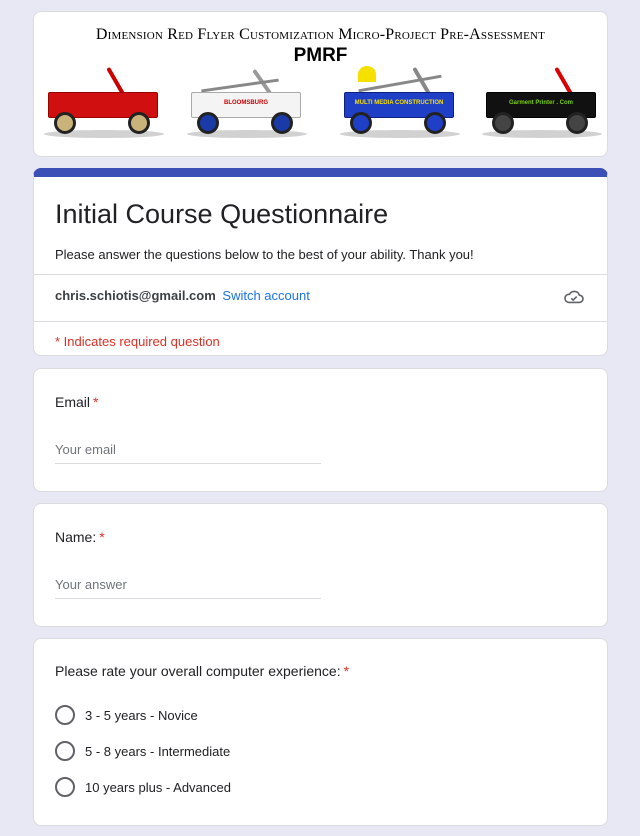 The height and width of the screenshot is (836, 640). I want to click on radio-option-intermediate: 5 - 8 years - Intermediate, so click(142, 751).